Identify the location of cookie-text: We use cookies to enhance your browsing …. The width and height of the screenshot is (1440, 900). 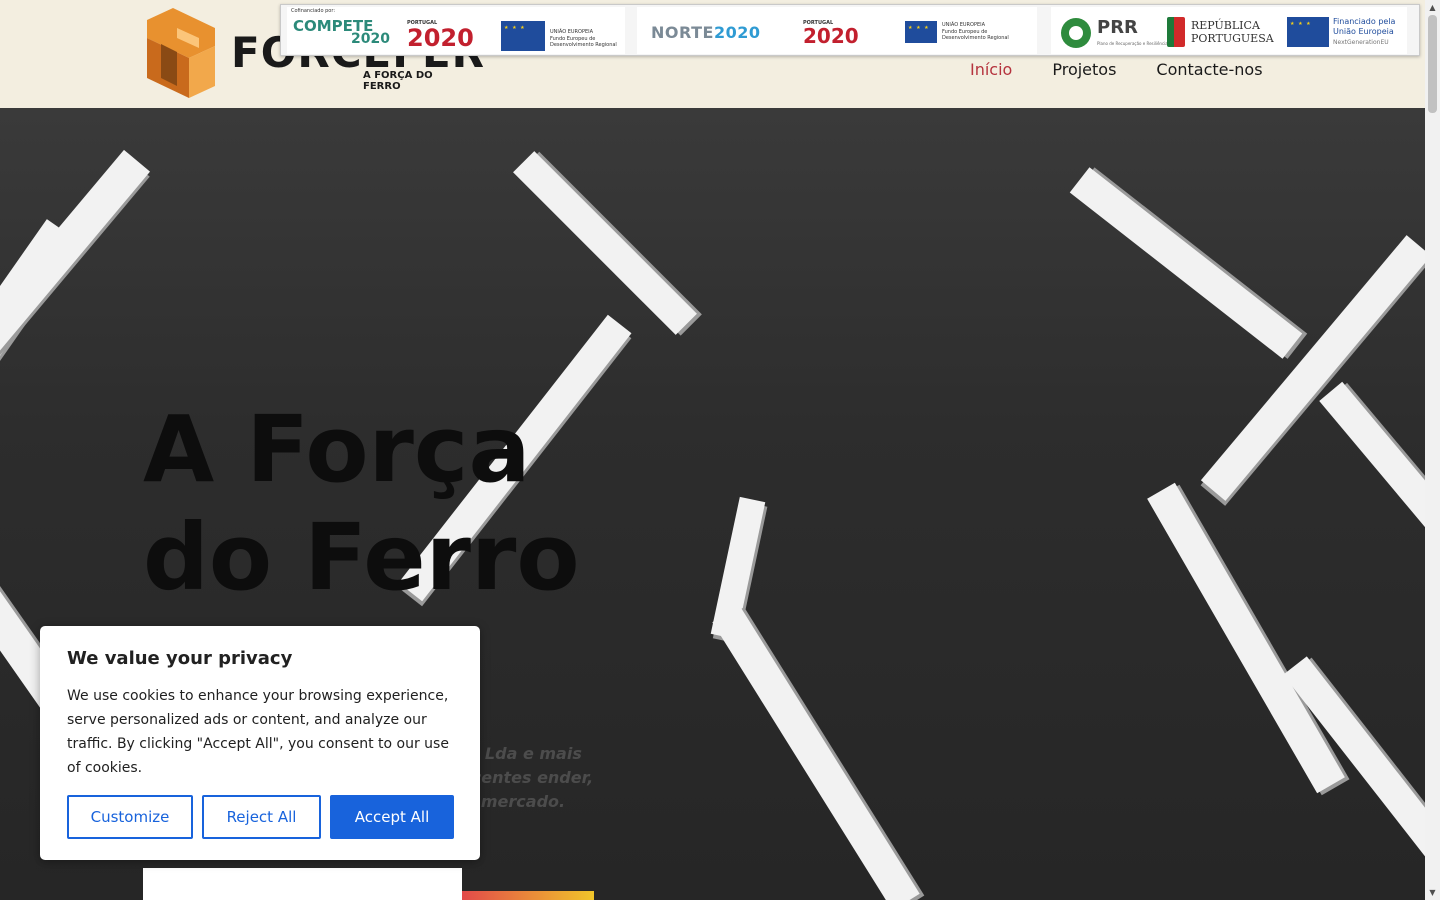
(258, 732).